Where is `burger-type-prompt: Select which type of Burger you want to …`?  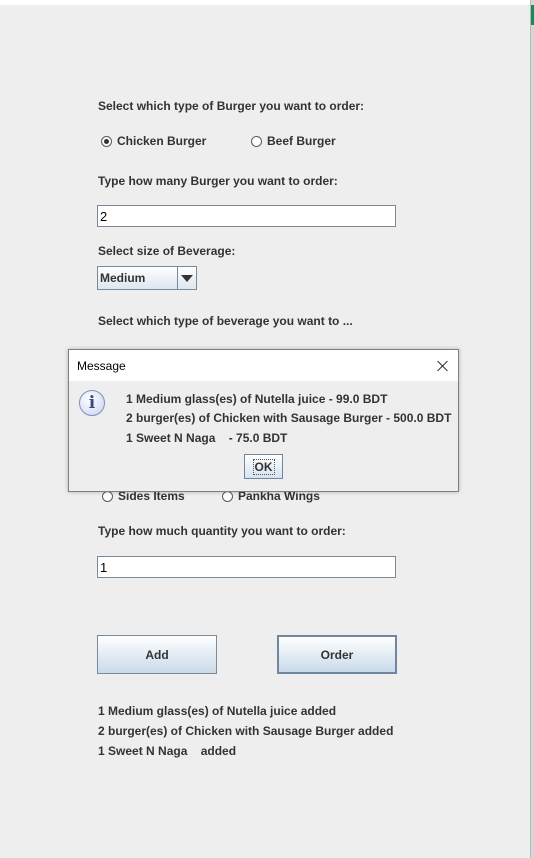
burger-type-prompt: Select which type of Burger you want to … is located at coordinates (231, 106).